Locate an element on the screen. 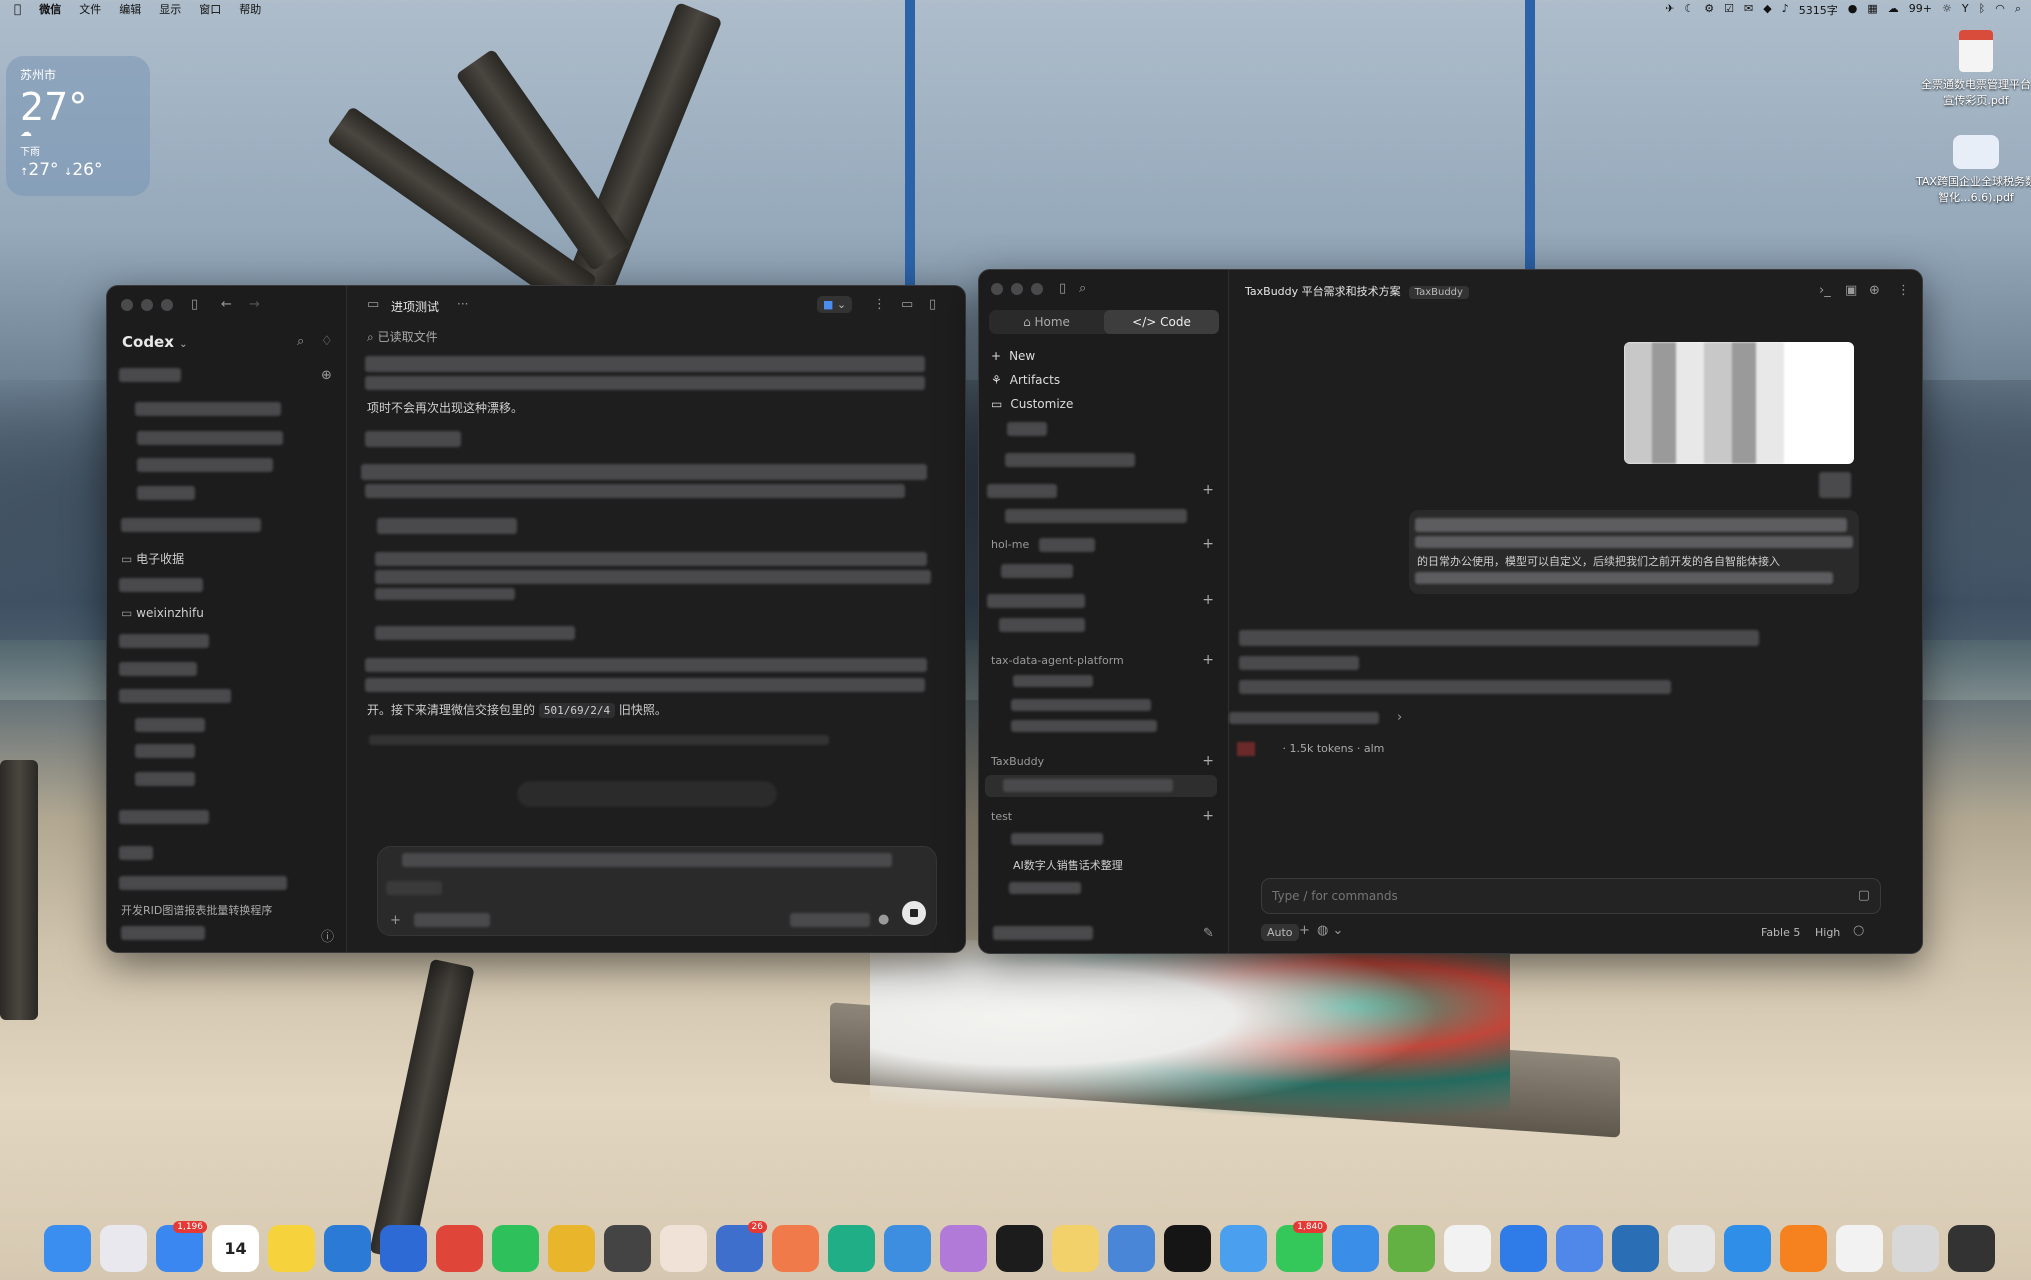  section-hol-me: hol-me is located at coordinates (1010, 544).